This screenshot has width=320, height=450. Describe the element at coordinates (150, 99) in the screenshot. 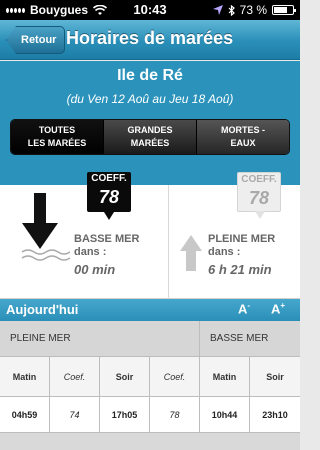

I see `date-range: (du Ven 12 Aoû au Jeu 18 Aoû)` at that location.